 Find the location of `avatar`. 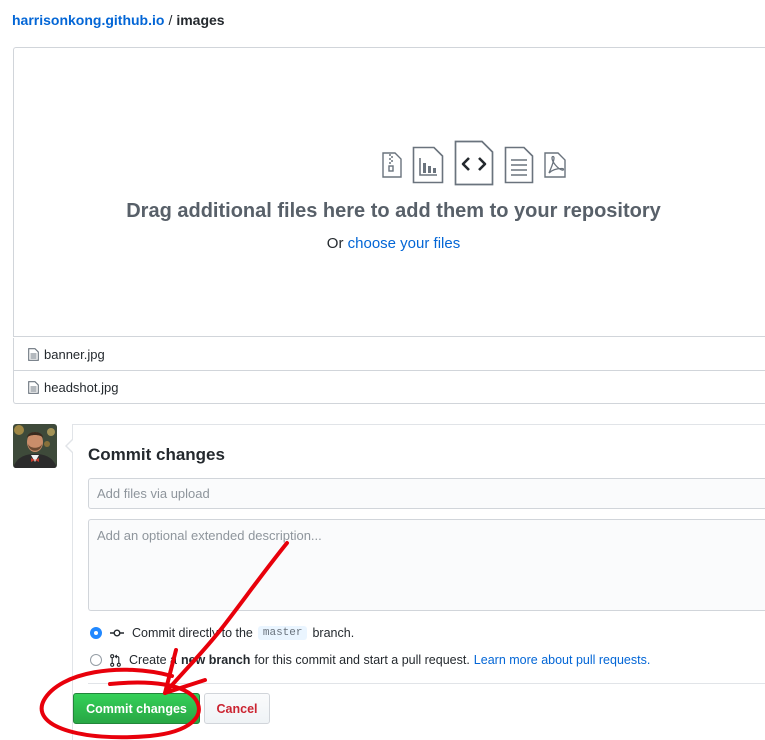

avatar is located at coordinates (35, 446).